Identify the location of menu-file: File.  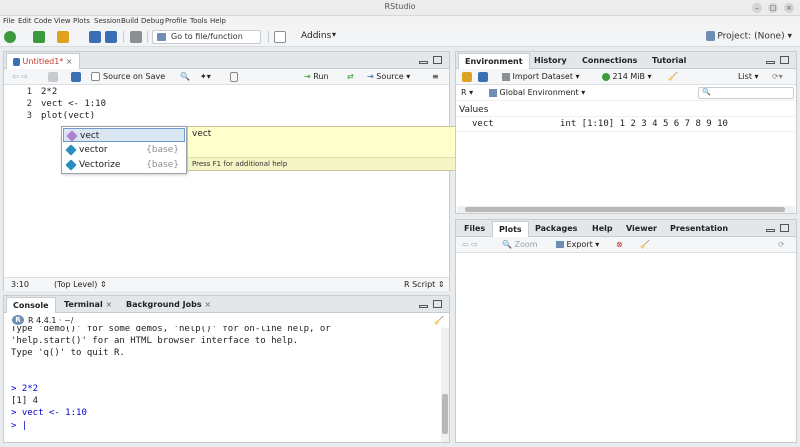
(9, 21).